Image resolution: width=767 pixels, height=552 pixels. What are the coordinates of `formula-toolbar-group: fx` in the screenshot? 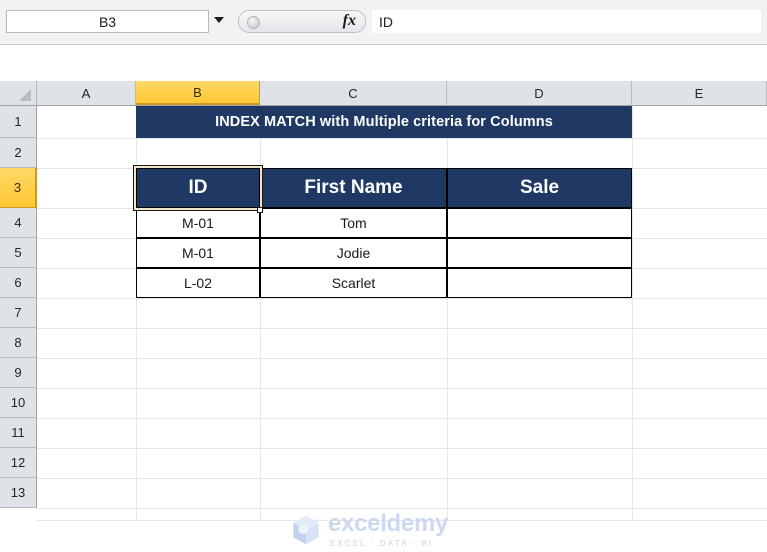 It's located at (302, 21).